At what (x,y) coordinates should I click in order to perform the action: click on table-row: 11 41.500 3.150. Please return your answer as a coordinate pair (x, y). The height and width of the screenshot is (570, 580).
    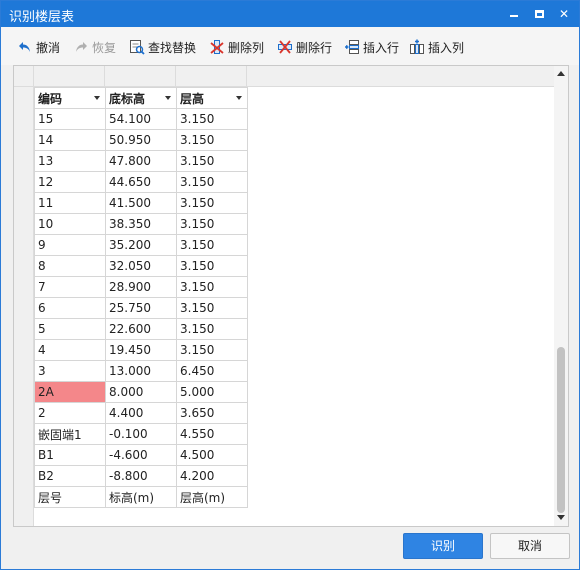
    Looking at the image, I should click on (141, 203).